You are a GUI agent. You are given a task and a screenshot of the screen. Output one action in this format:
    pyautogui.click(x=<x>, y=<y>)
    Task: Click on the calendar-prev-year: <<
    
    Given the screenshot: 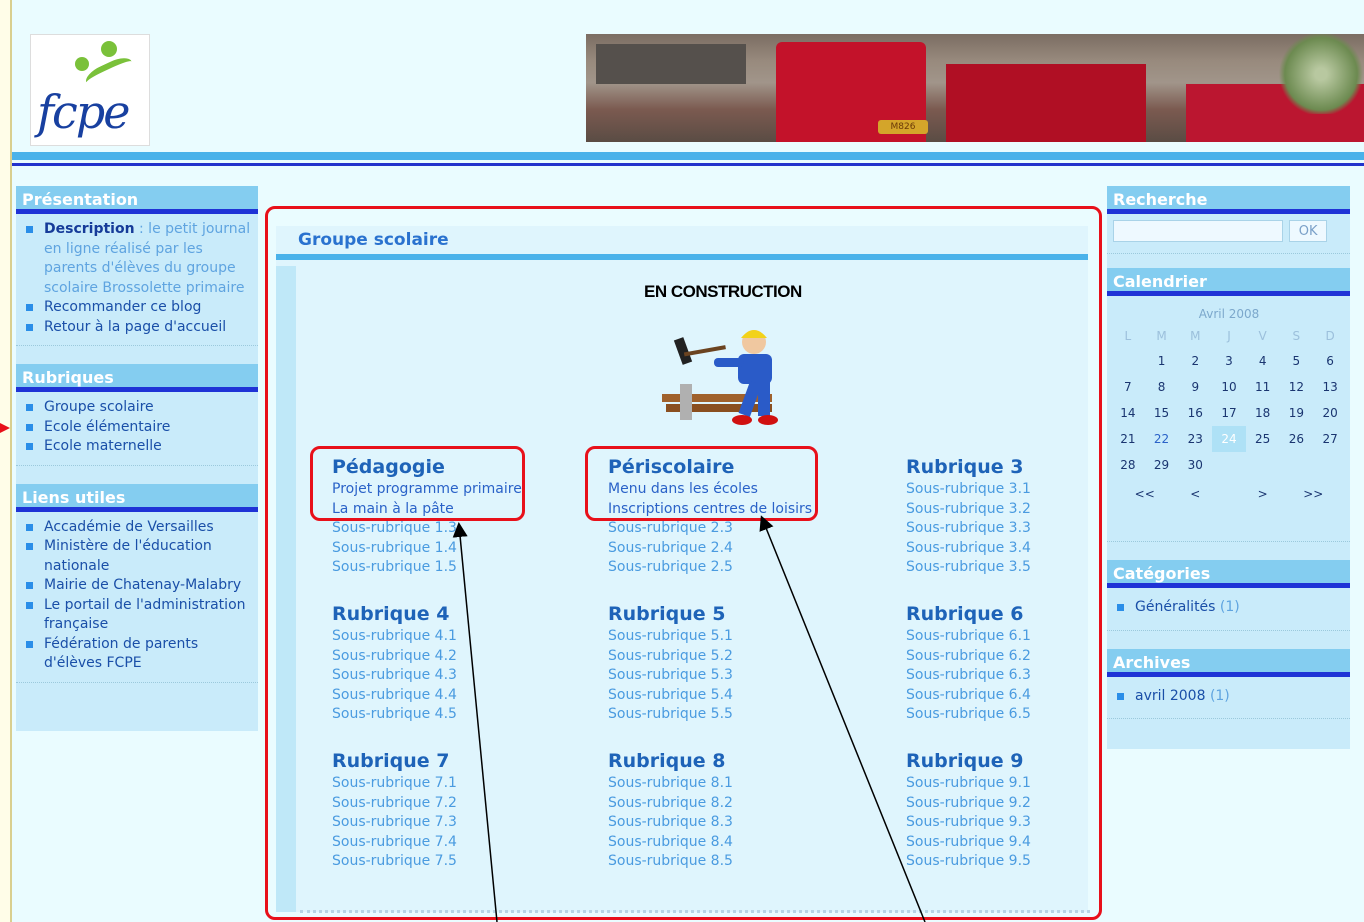 What is the action you would take?
    pyautogui.click(x=1144, y=494)
    